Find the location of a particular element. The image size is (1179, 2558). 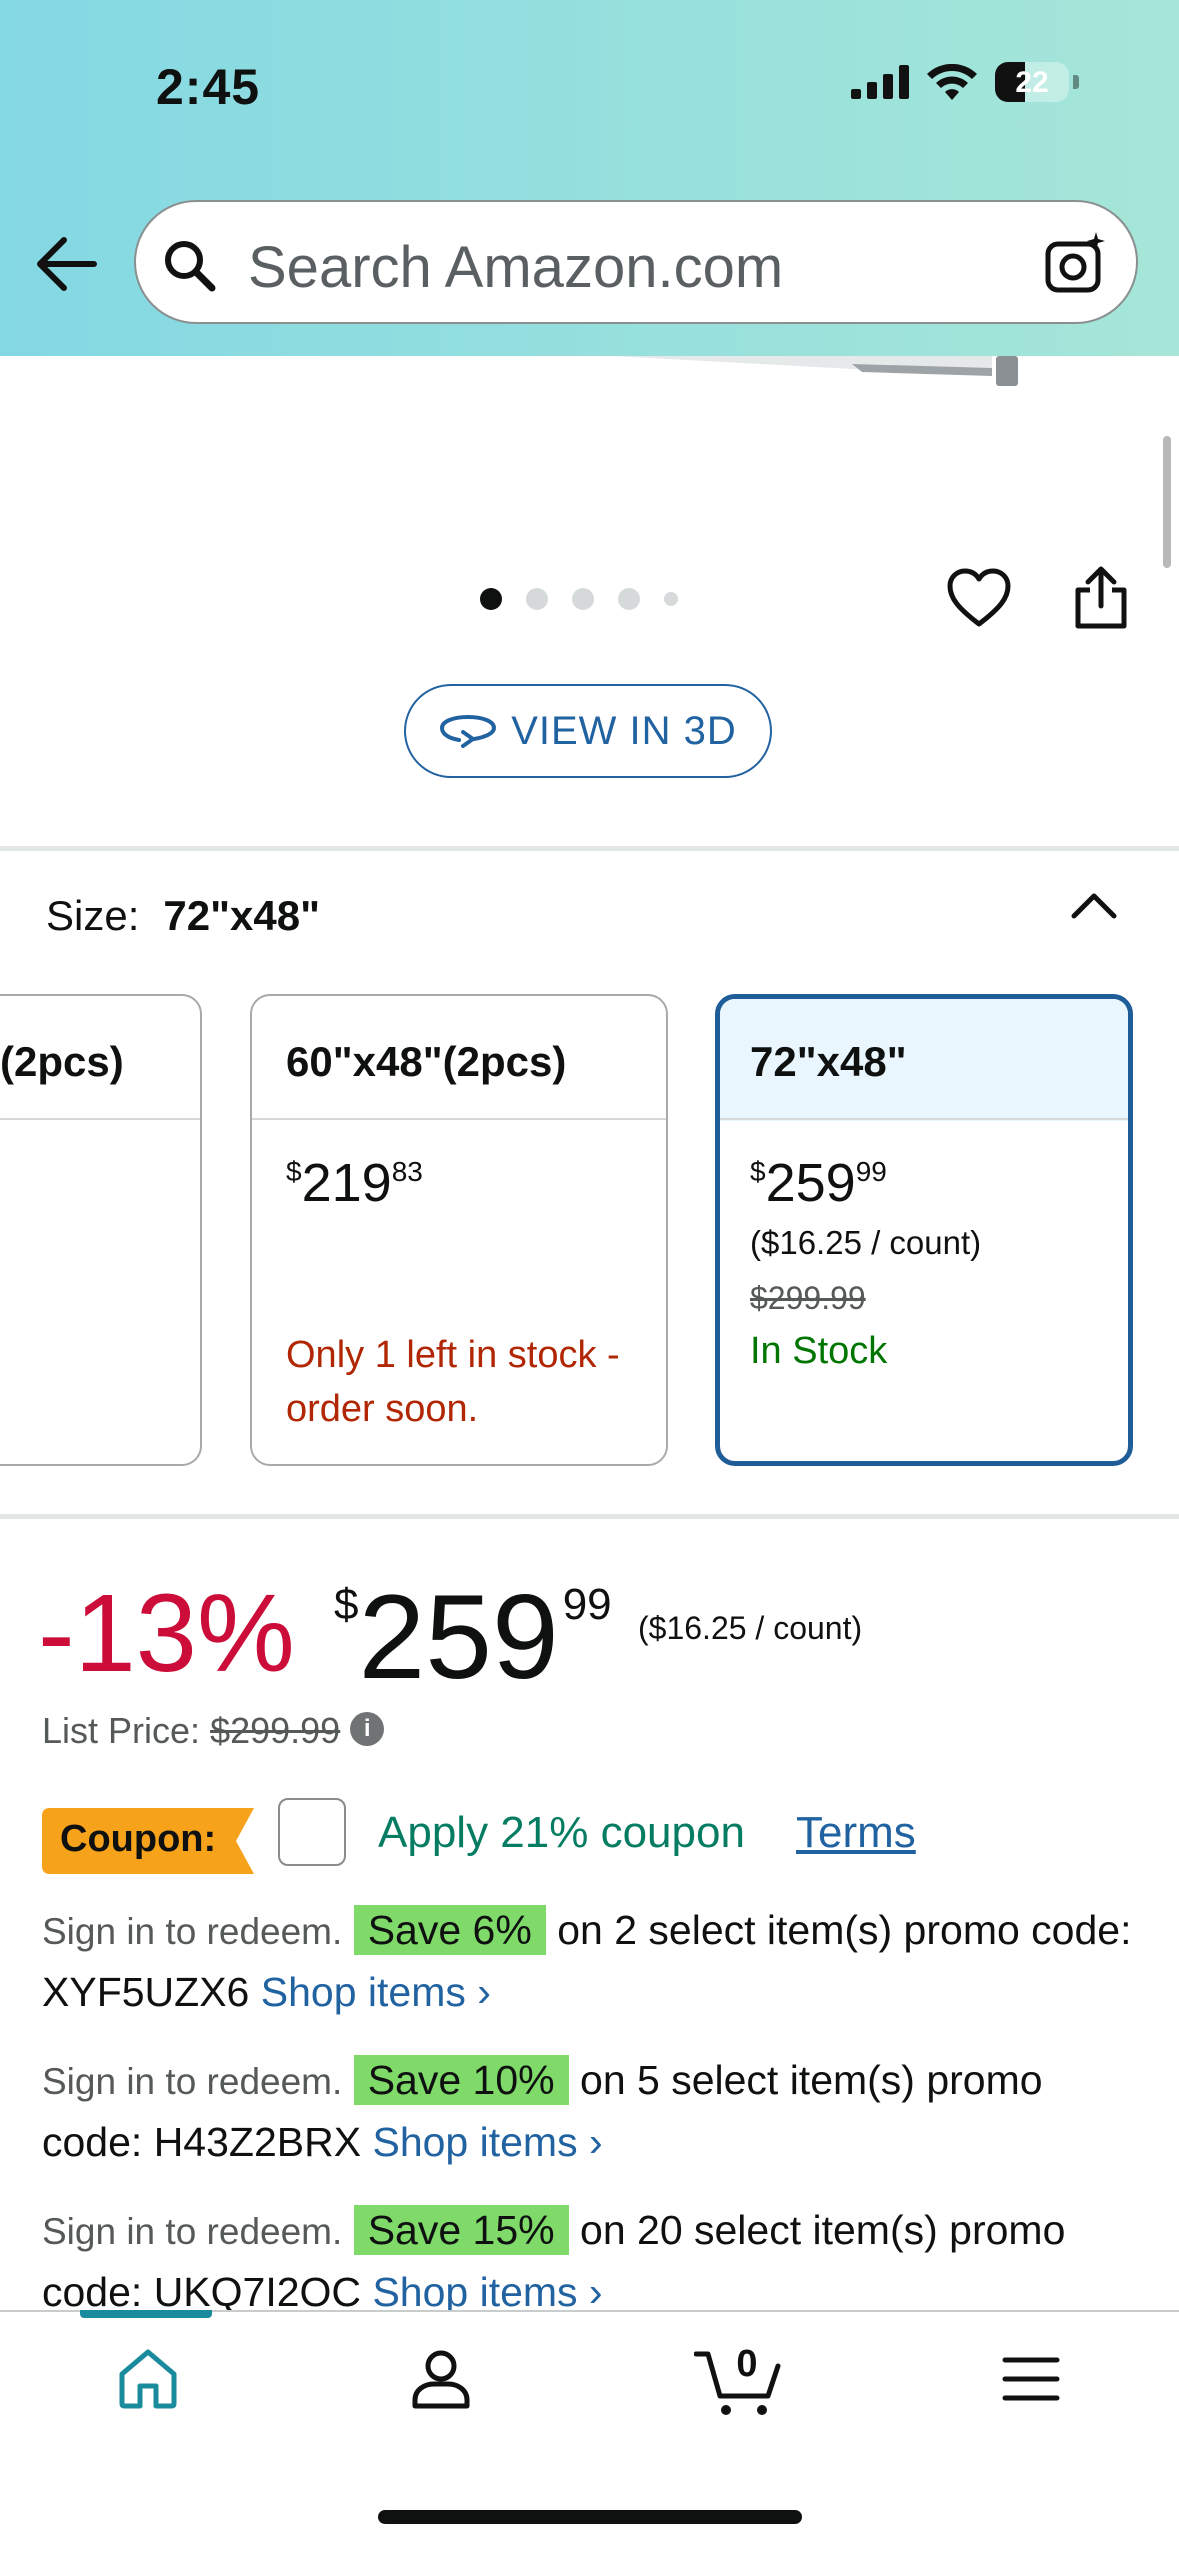

home-indicator is located at coordinates (590, 2517).